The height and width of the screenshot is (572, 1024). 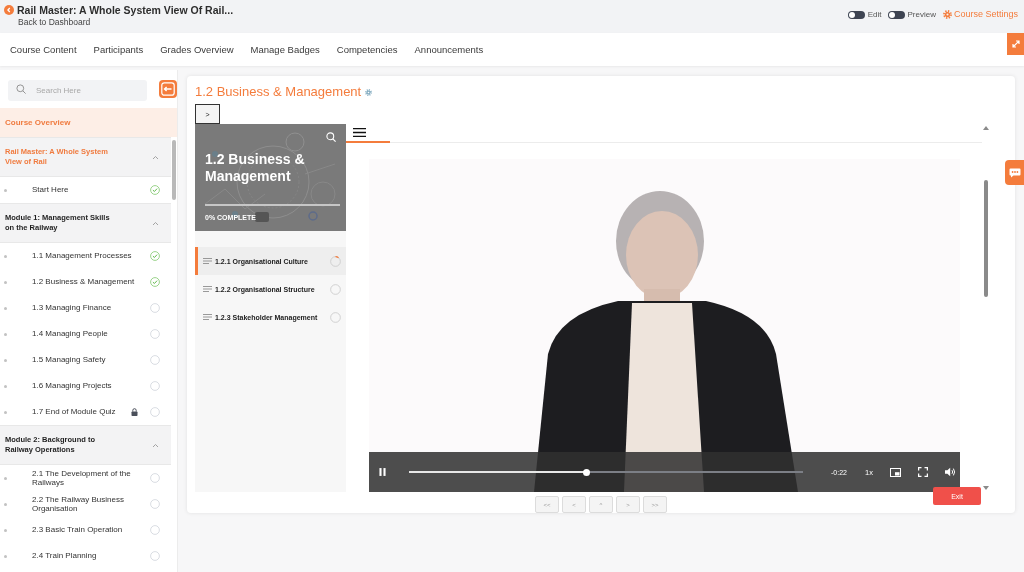 I want to click on tab: Course Content, so click(x=43, y=49).